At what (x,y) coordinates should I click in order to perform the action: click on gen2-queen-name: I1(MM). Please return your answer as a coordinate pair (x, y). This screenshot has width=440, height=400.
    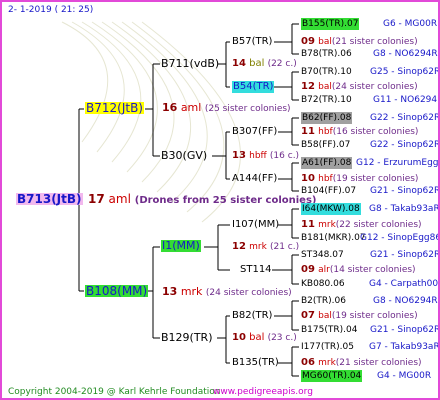
    Looking at the image, I should click on (181, 246).